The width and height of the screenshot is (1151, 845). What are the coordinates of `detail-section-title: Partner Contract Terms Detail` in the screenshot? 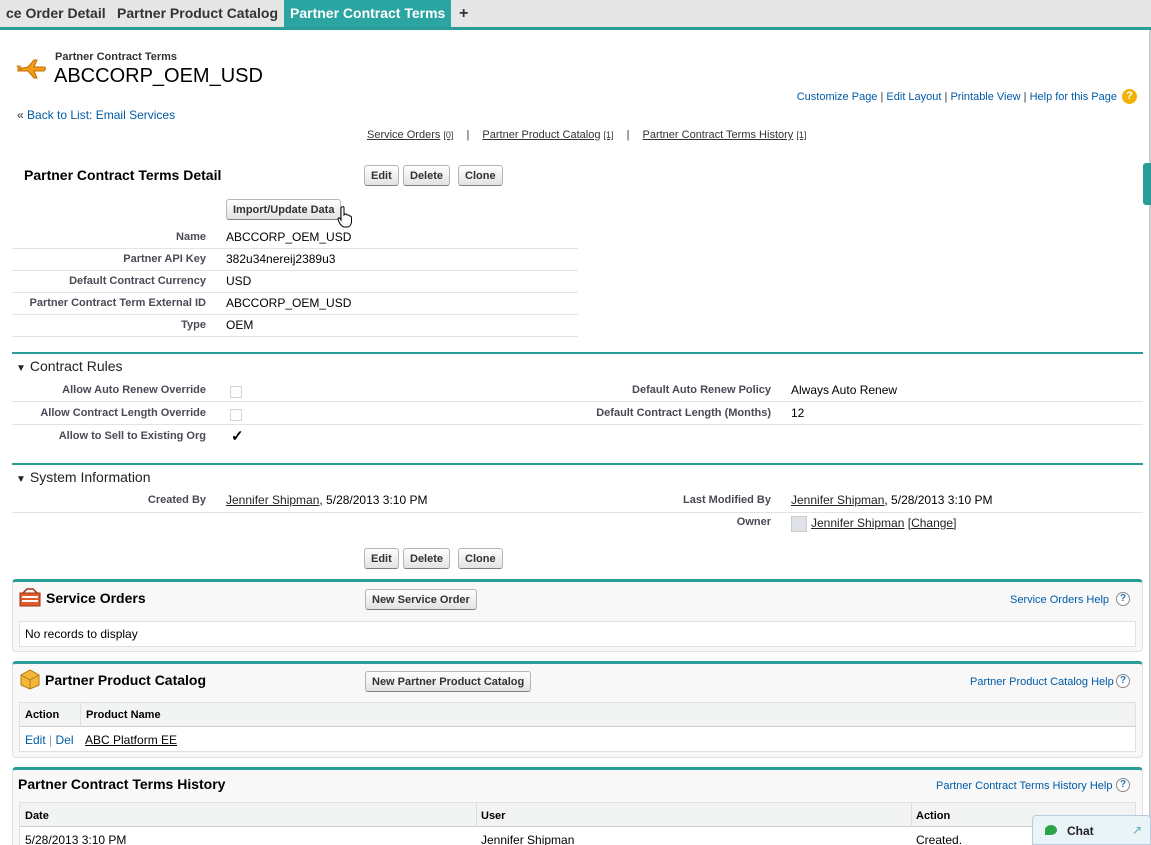 It's located at (123, 175).